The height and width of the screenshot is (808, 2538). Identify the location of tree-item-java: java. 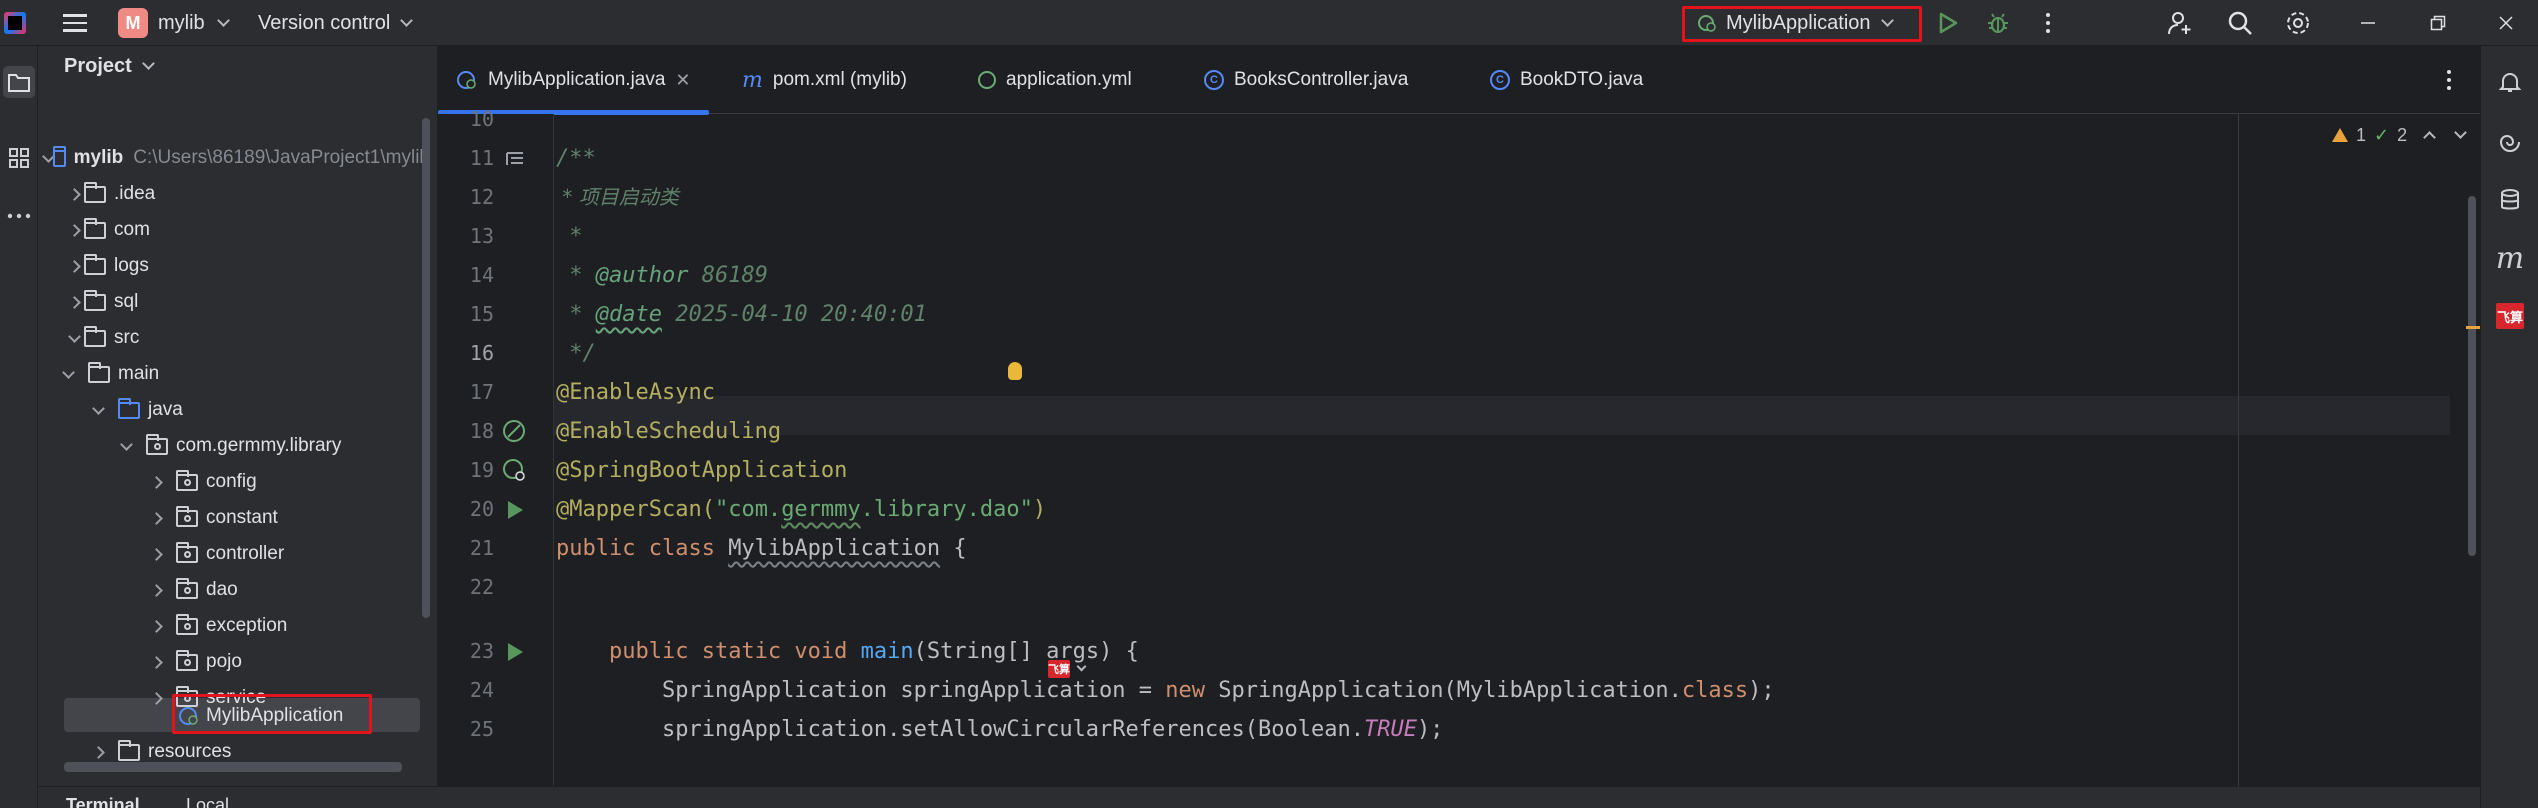
(234, 410).